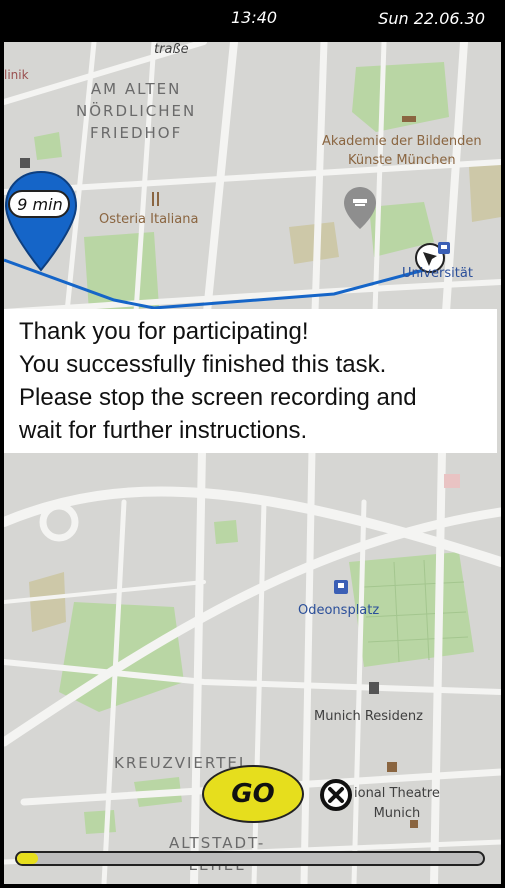  I want to click on go-button: GO, so click(253, 794).